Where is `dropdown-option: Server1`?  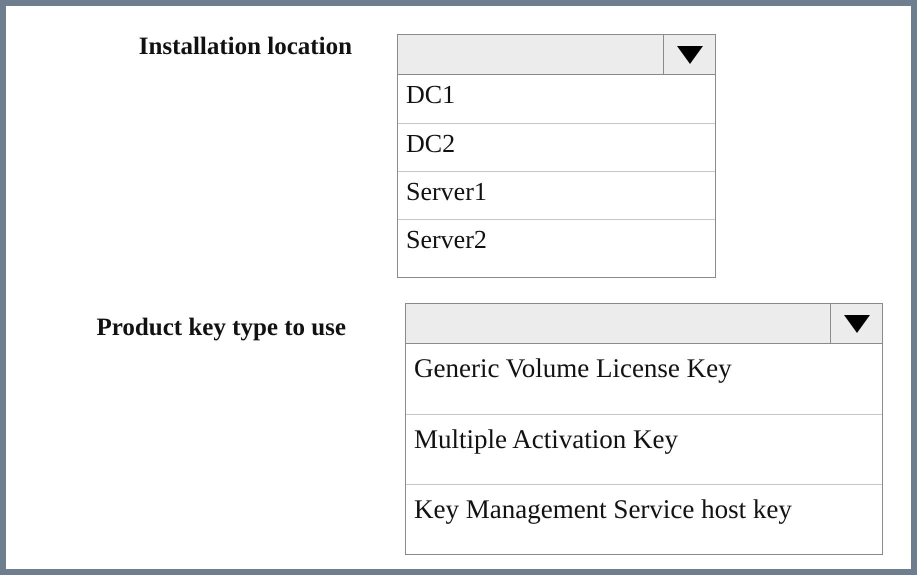
dropdown-option: Server1 is located at coordinates (556, 195).